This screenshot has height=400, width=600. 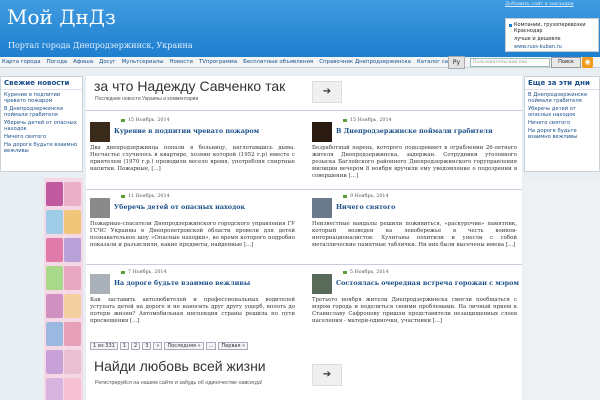 What do you see at coordinates (510, 62) in the screenshot?
I see `search-input: Пользовательский пои` at bounding box center [510, 62].